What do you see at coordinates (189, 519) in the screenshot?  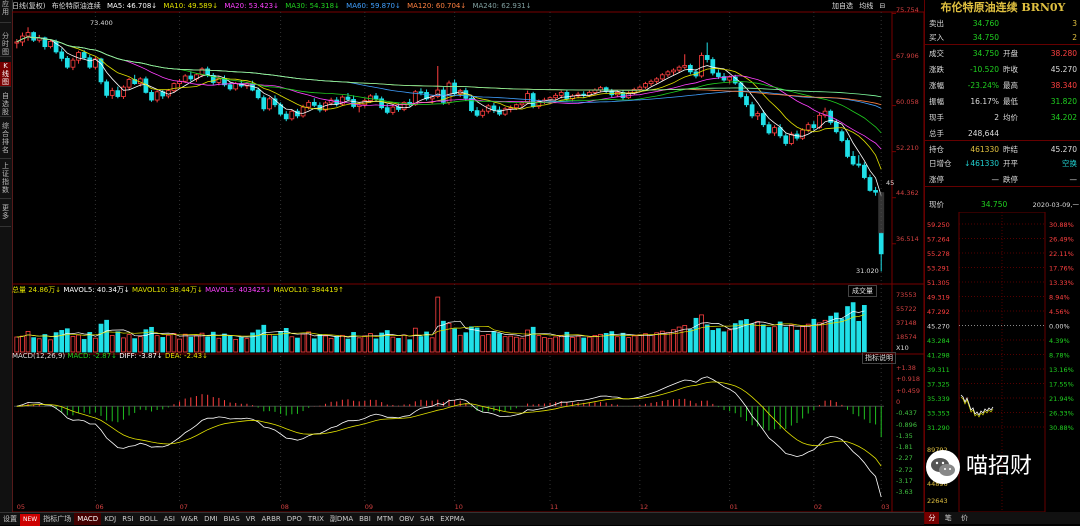 I see `indicator-tab: W&R` at bounding box center [189, 519].